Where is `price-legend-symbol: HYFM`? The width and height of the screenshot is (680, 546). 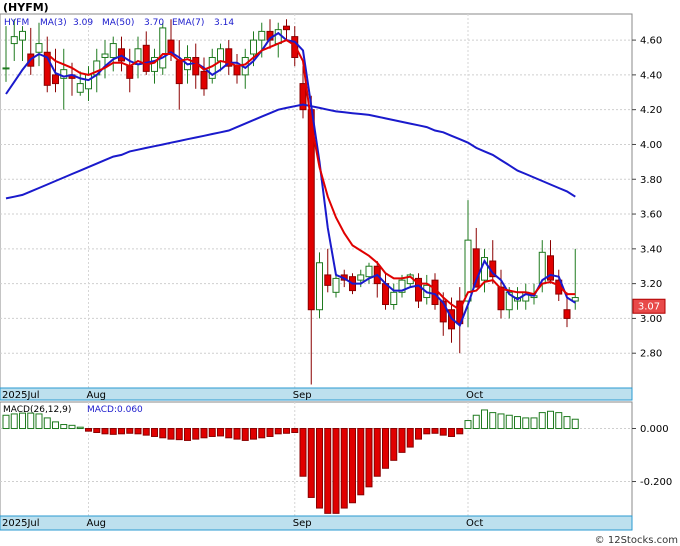
price-legend-symbol: HYFM is located at coordinates (16, 23).